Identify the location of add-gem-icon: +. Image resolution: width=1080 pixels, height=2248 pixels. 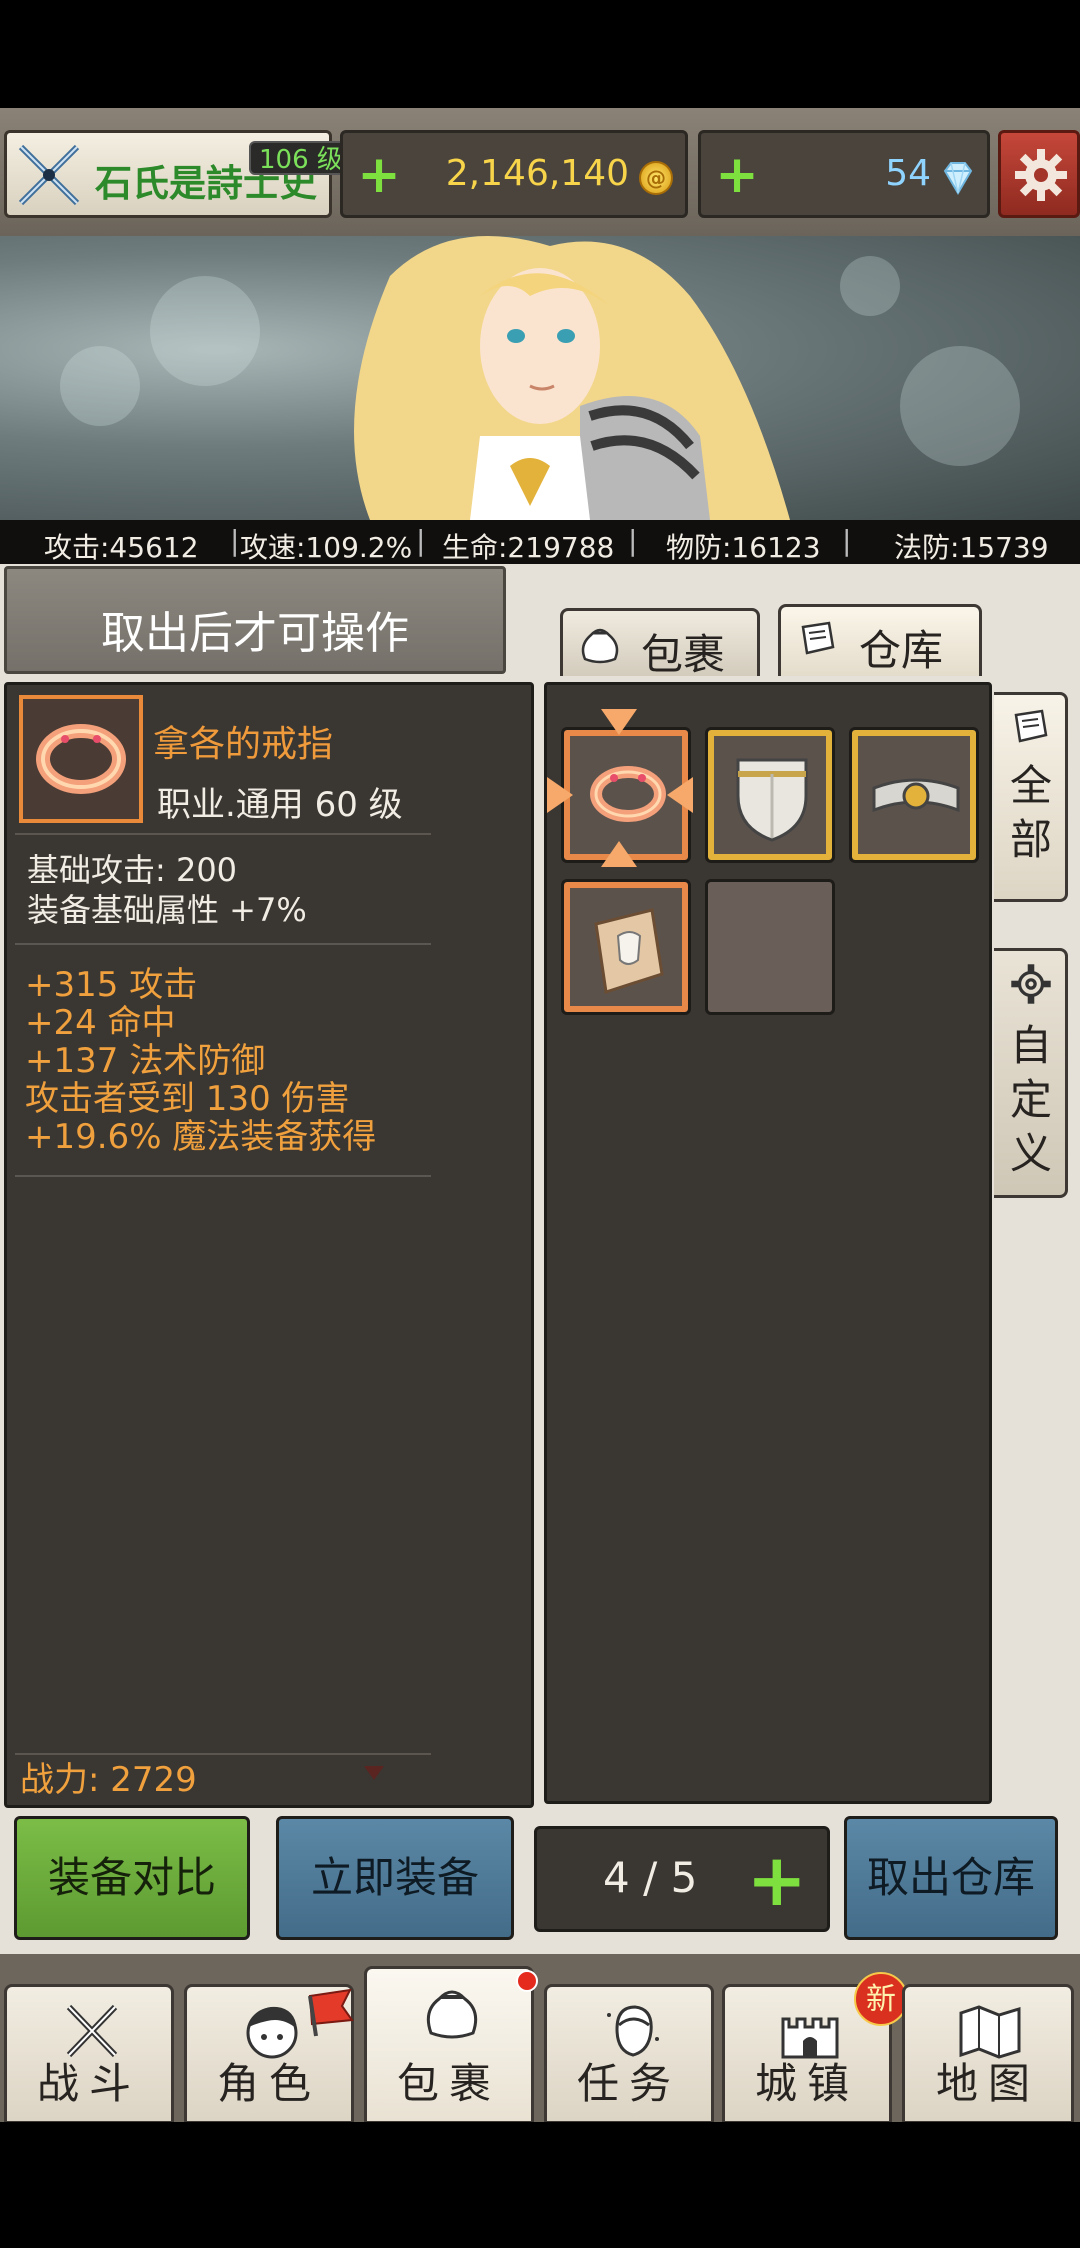
(737, 175).